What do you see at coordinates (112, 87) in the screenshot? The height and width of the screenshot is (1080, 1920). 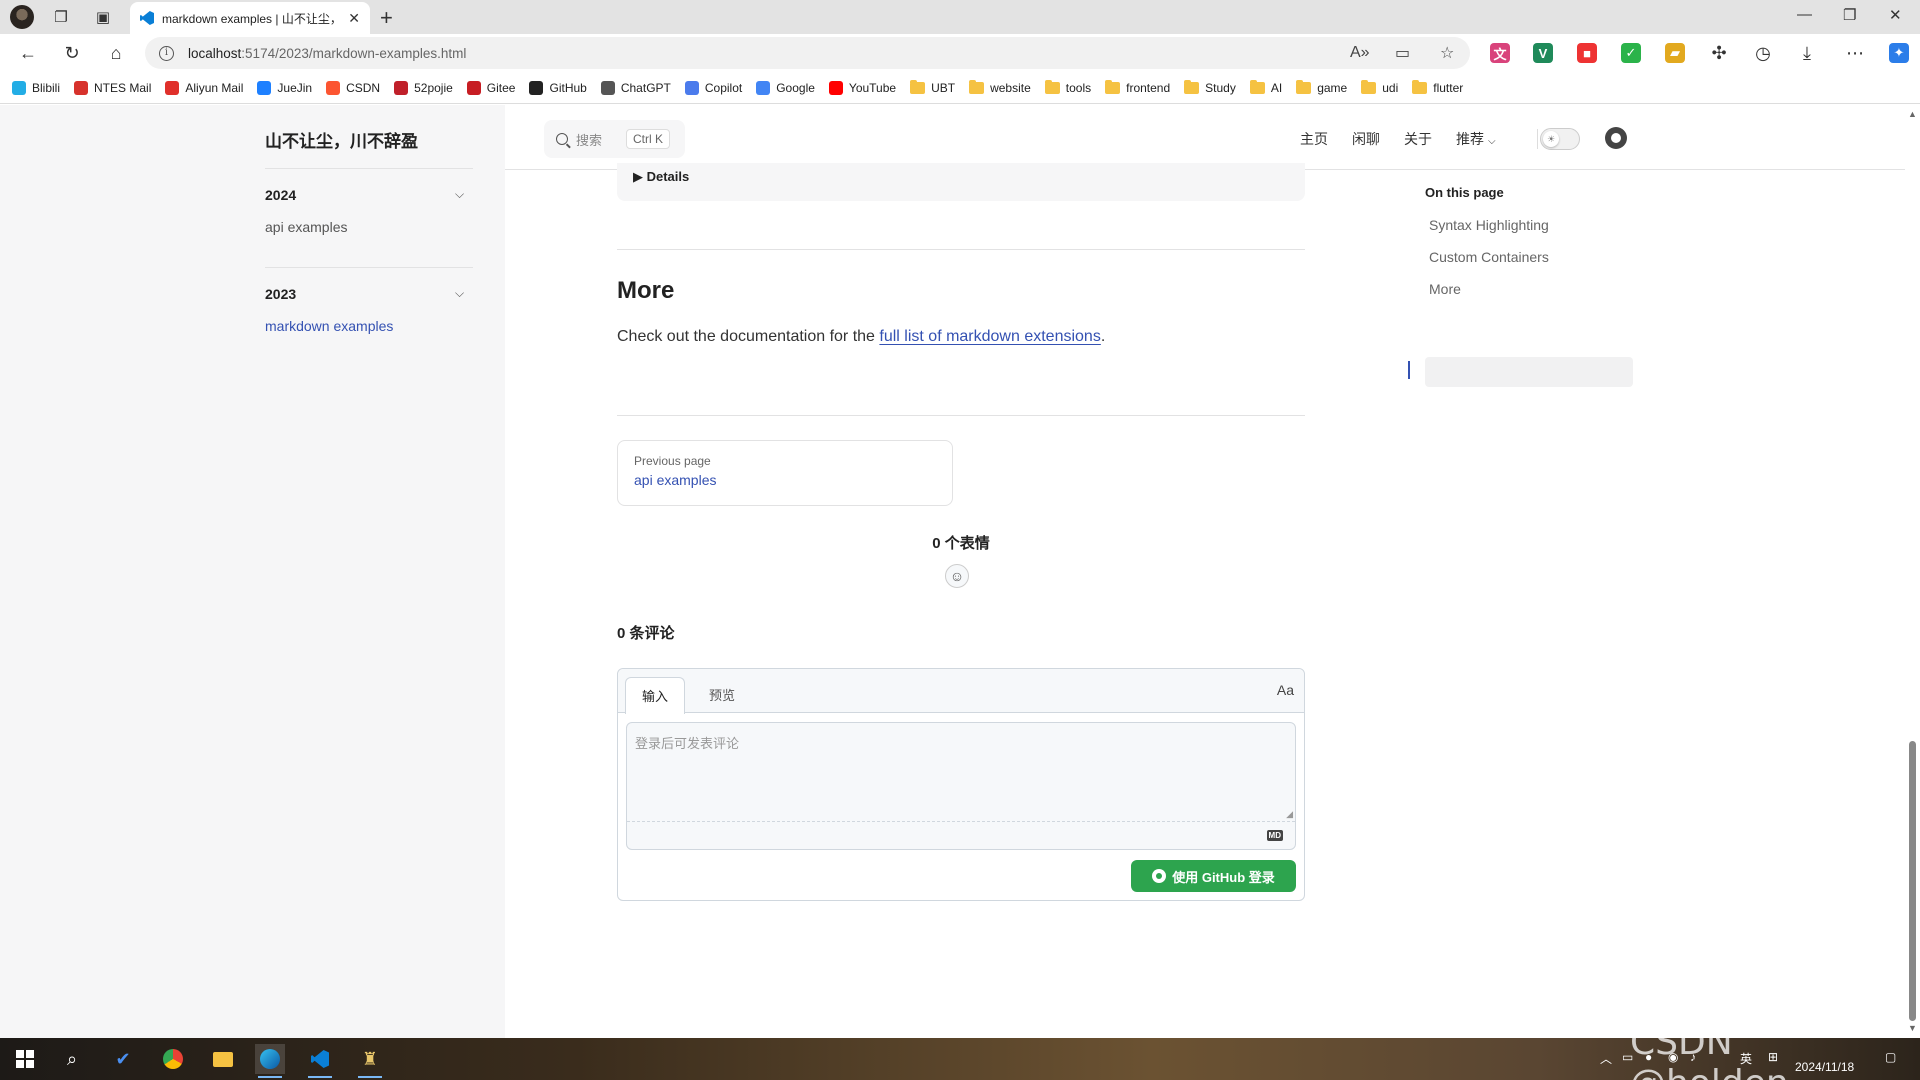 I see `bookmark-ntes-mail: NTES Mail` at bounding box center [112, 87].